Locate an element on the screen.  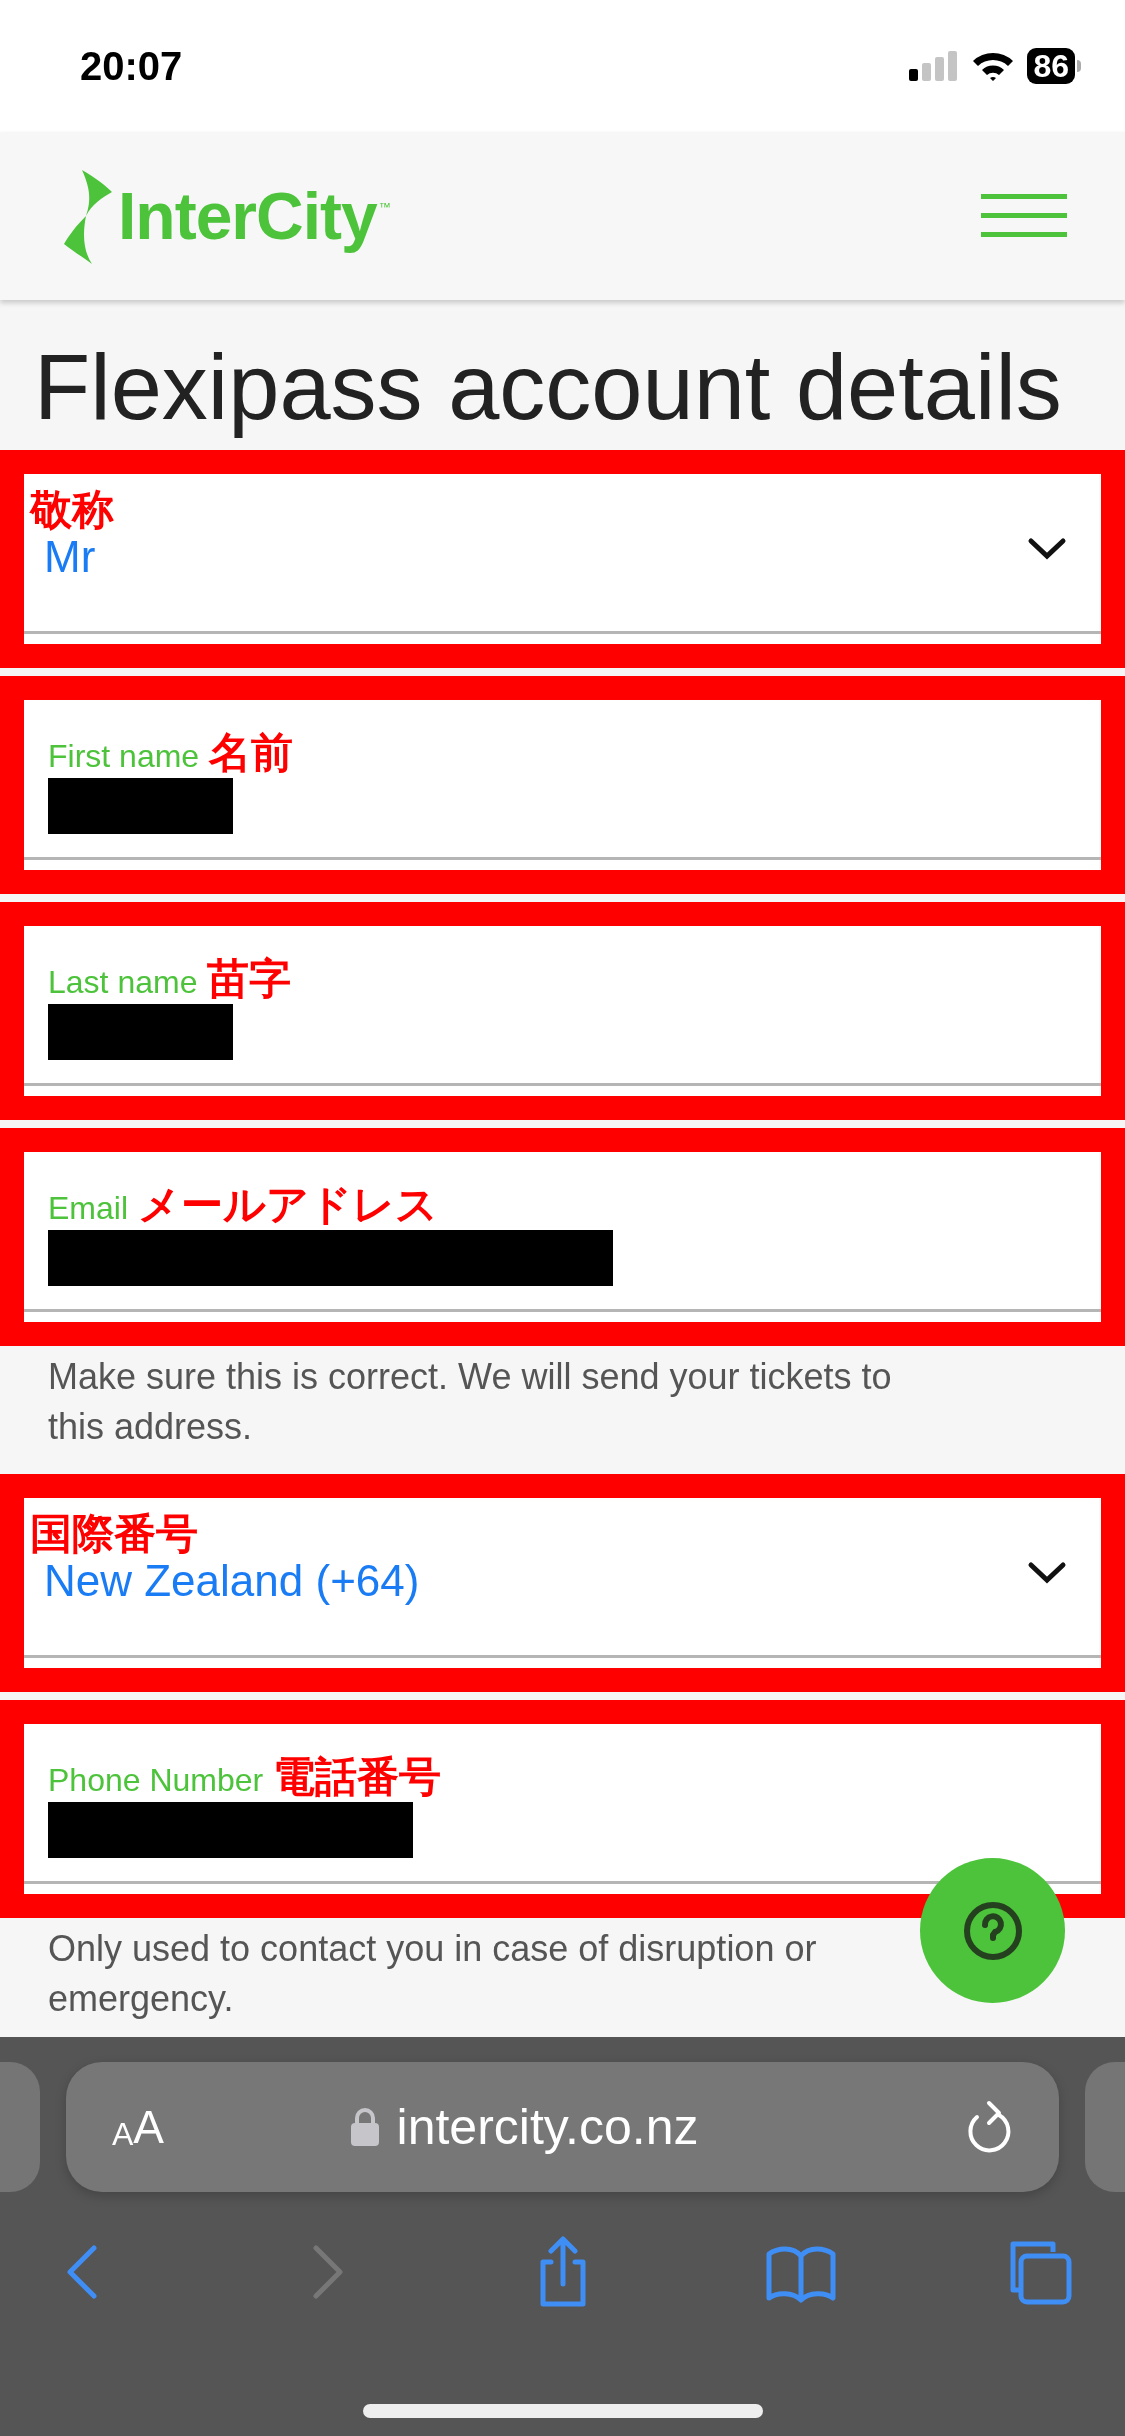
status-time: 20:07 is located at coordinates (131, 66).